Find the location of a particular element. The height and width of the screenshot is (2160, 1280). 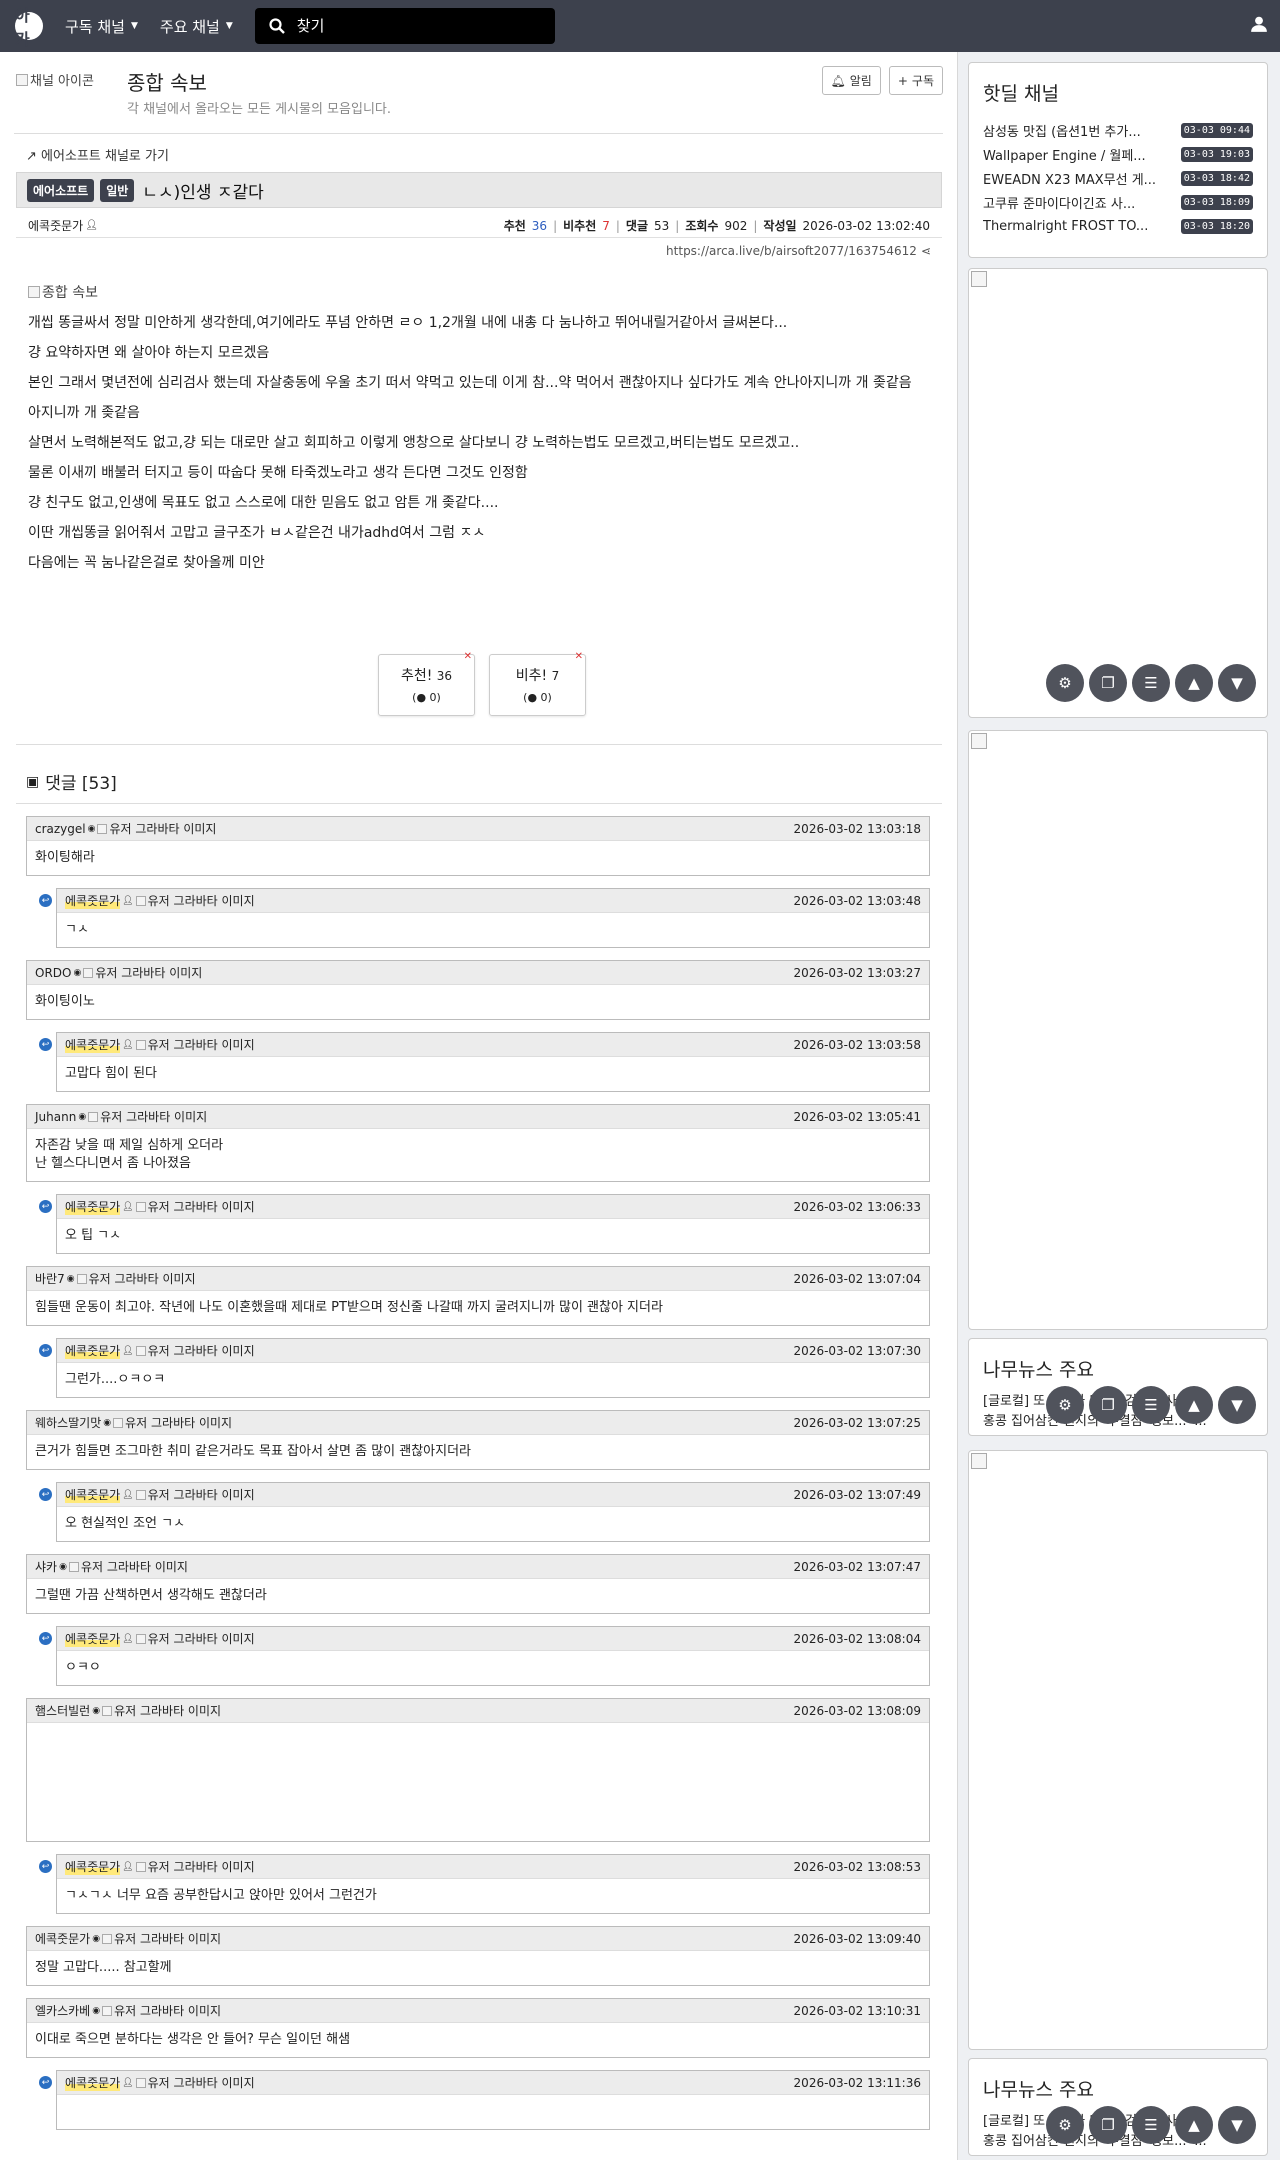

comment-author: 웨하스딸기맛 is located at coordinates (68, 1422).